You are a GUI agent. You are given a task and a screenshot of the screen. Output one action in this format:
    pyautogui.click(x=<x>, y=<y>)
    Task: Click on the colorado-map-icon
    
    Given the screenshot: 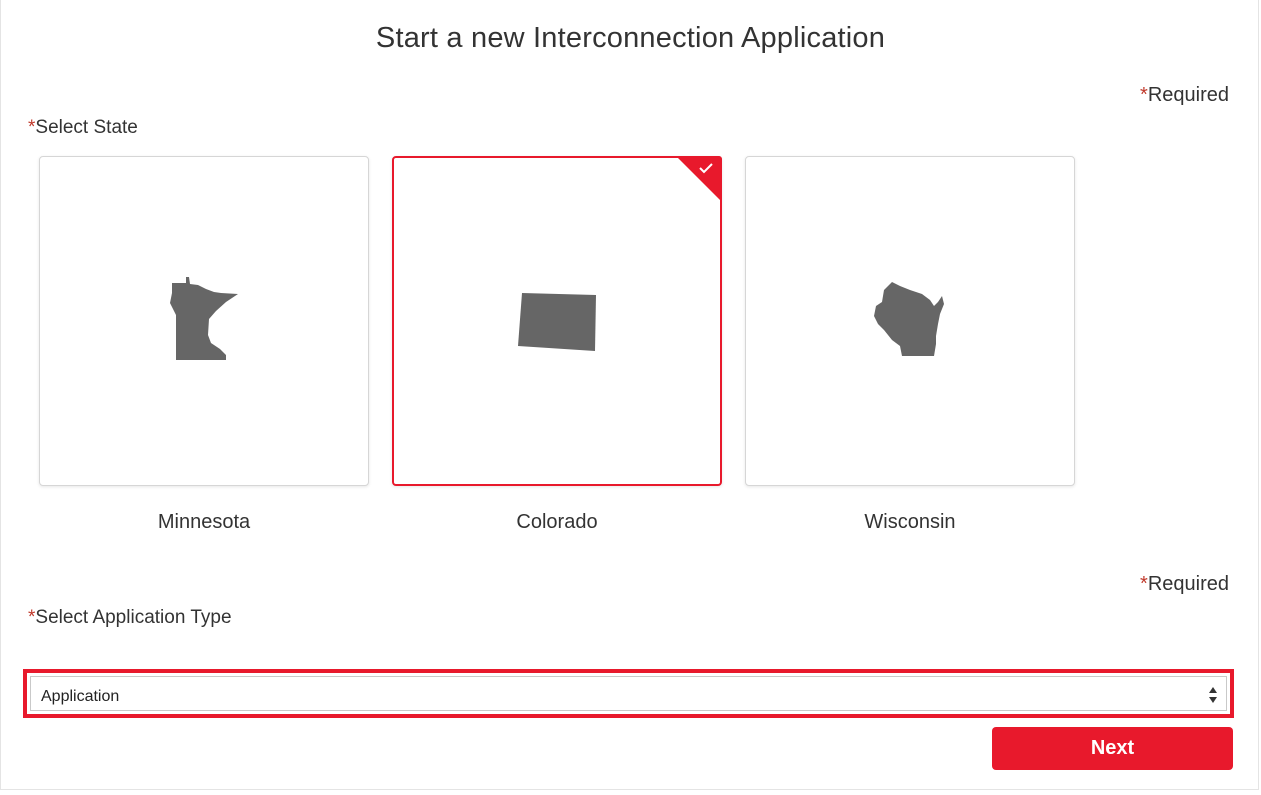 What is the action you would take?
    pyautogui.click(x=557, y=322)
    